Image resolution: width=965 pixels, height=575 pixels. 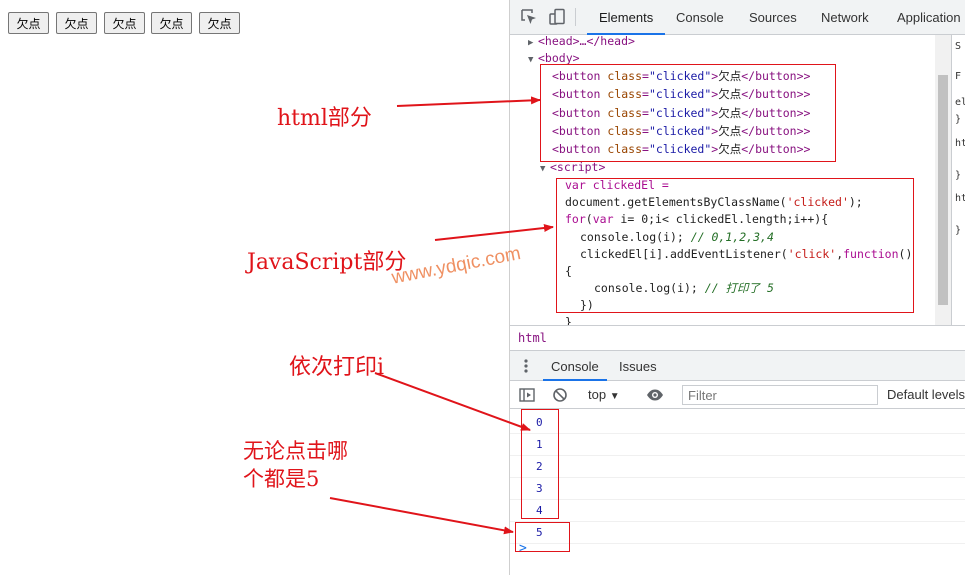 I want to click on log-levels-selector: Default levels, so click(x=926, y=394).